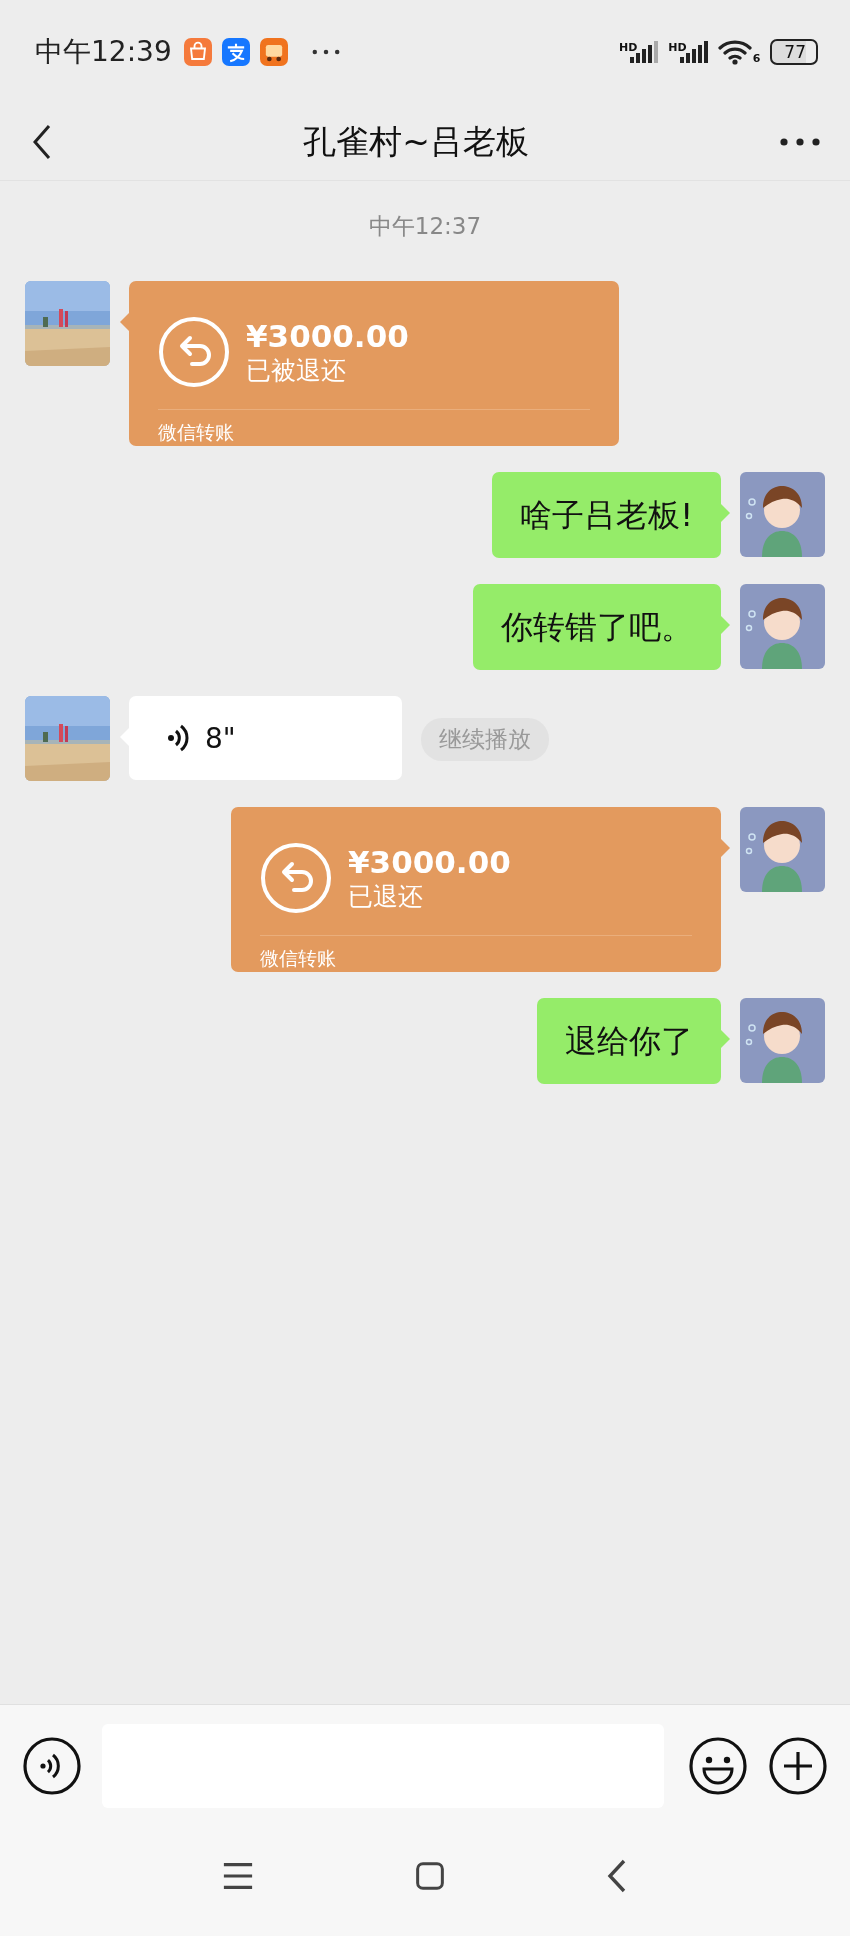  I want to click on emoji-icon, so click(718, 1765).